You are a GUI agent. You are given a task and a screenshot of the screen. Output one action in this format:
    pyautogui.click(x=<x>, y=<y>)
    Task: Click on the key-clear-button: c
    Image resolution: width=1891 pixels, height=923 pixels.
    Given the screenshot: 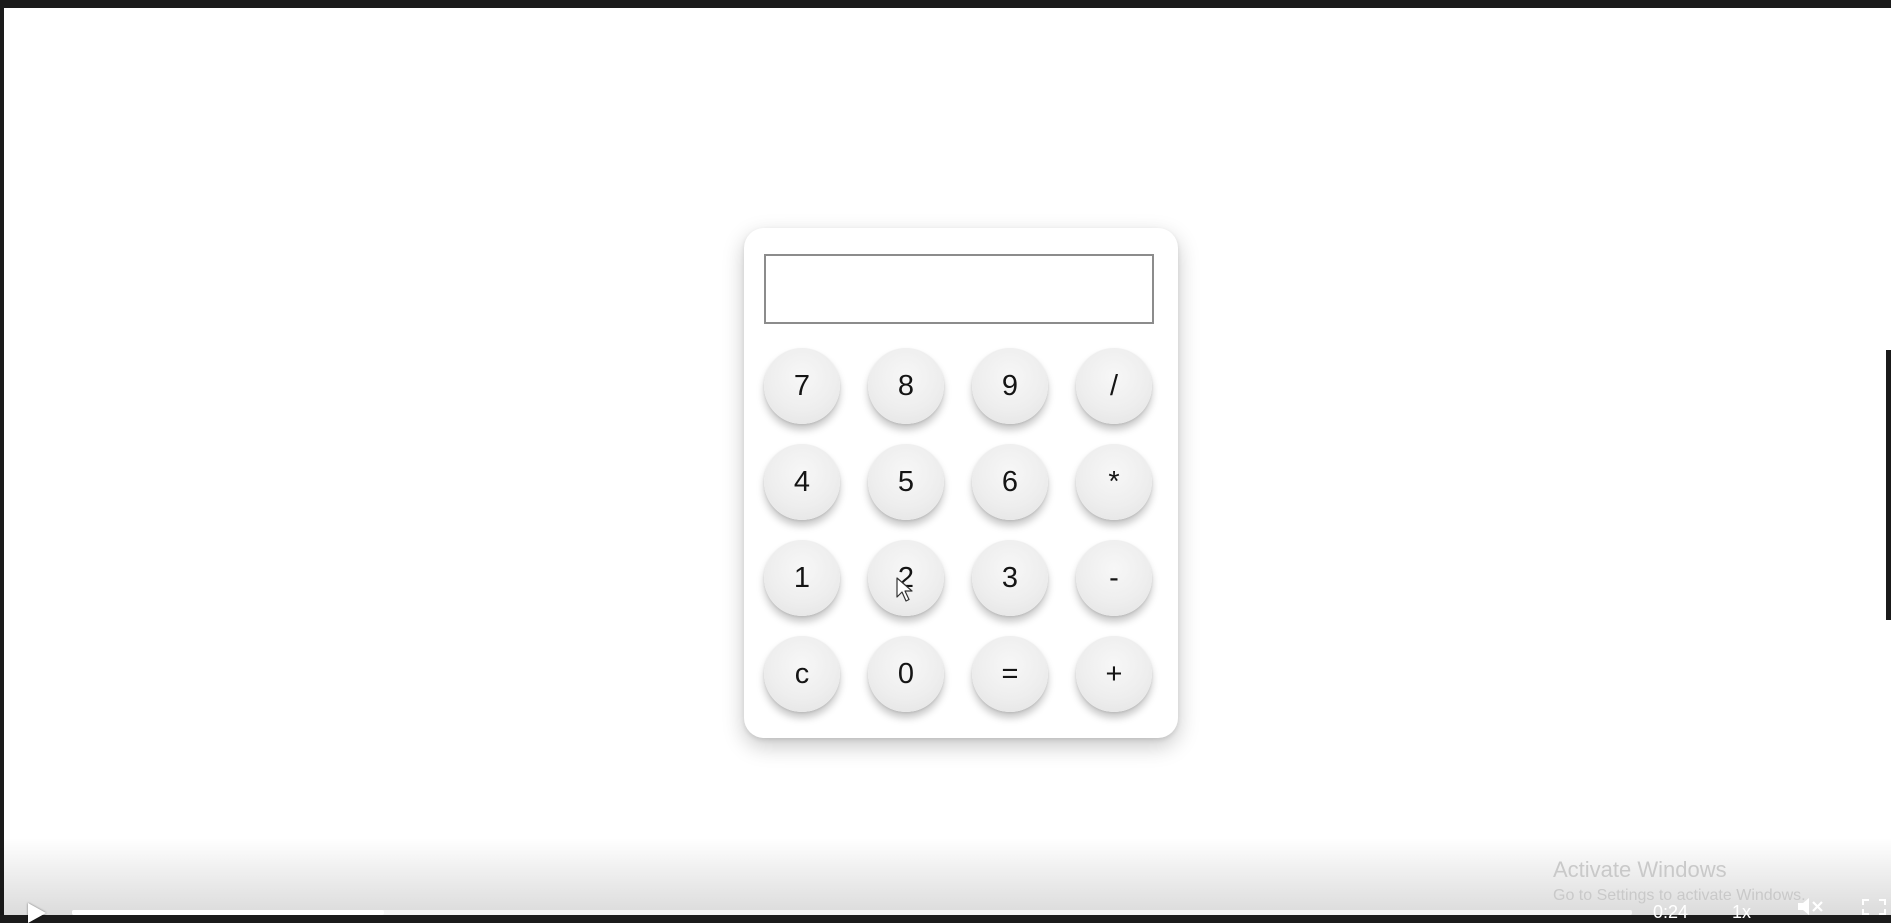 What is the action you would take?
    pyautogui.click(x=802, y=674)
    